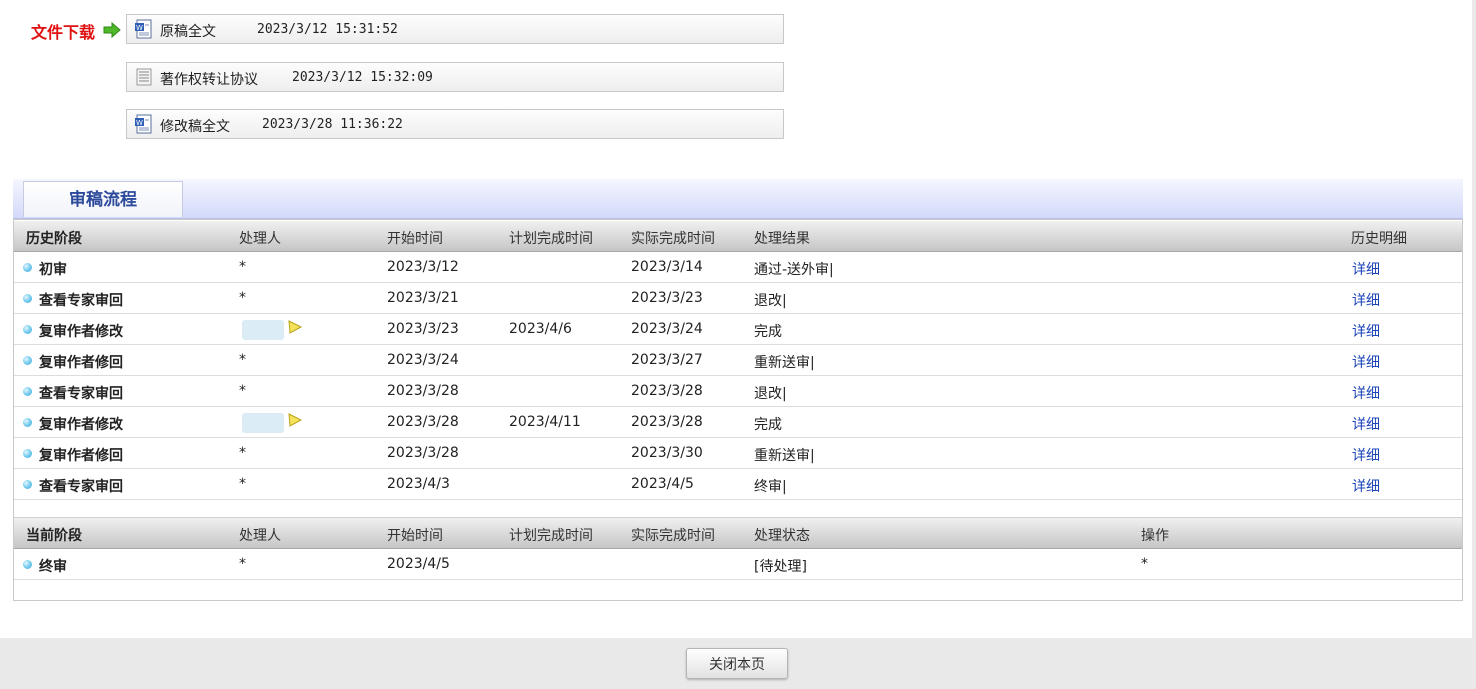  I want to click on actual-time: 2023/3/14, so click(667, 267).